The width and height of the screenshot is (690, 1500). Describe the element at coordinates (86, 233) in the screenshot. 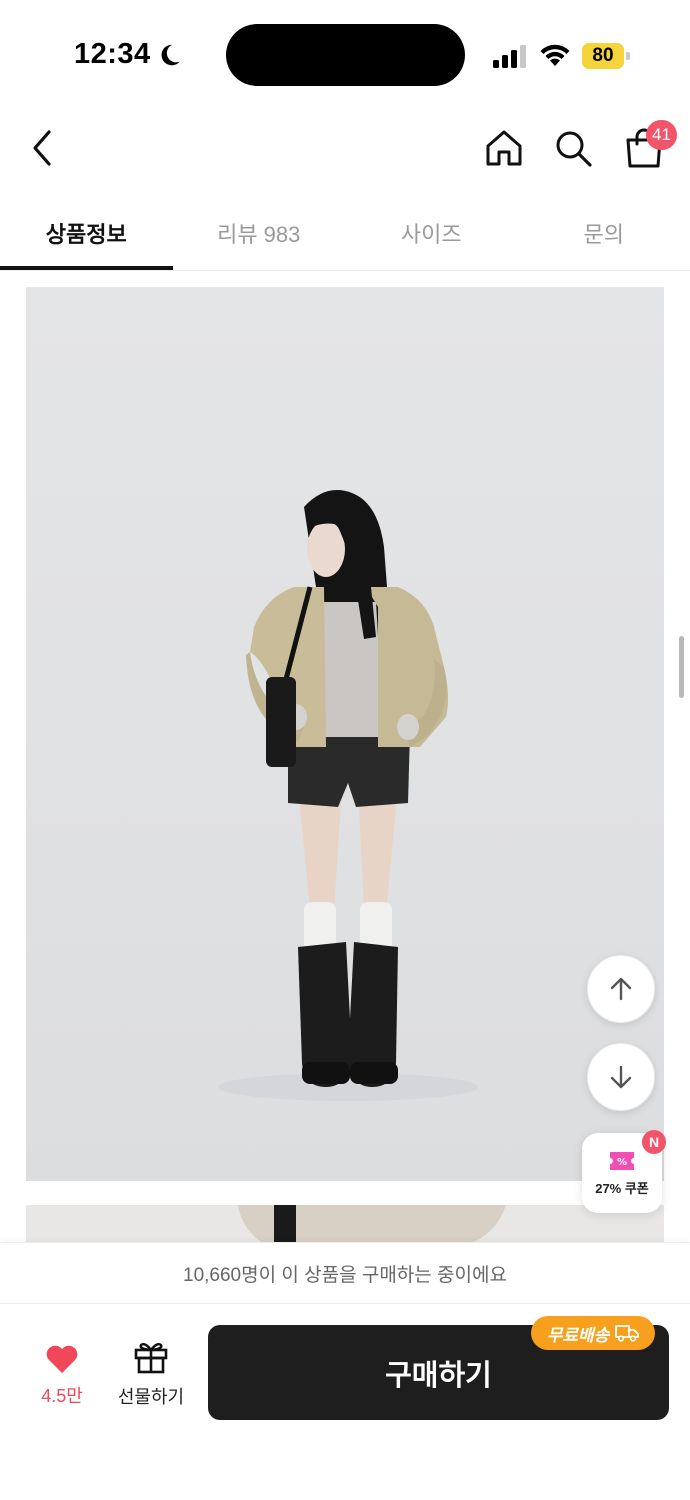

I see `tab-product-info: 상품정보` at that location.